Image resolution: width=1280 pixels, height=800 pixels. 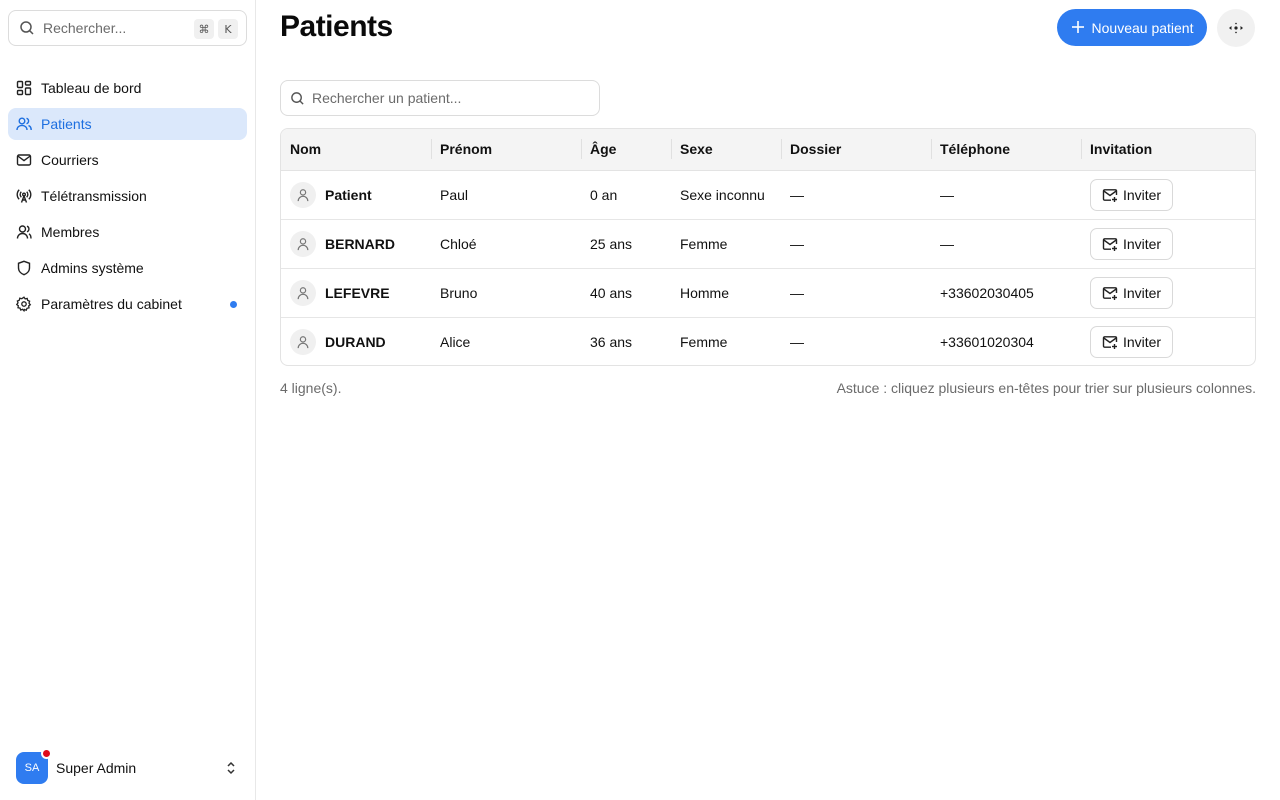 I want to click on patient-sexe: Sexe inconnu, so click(x=722, y=194).